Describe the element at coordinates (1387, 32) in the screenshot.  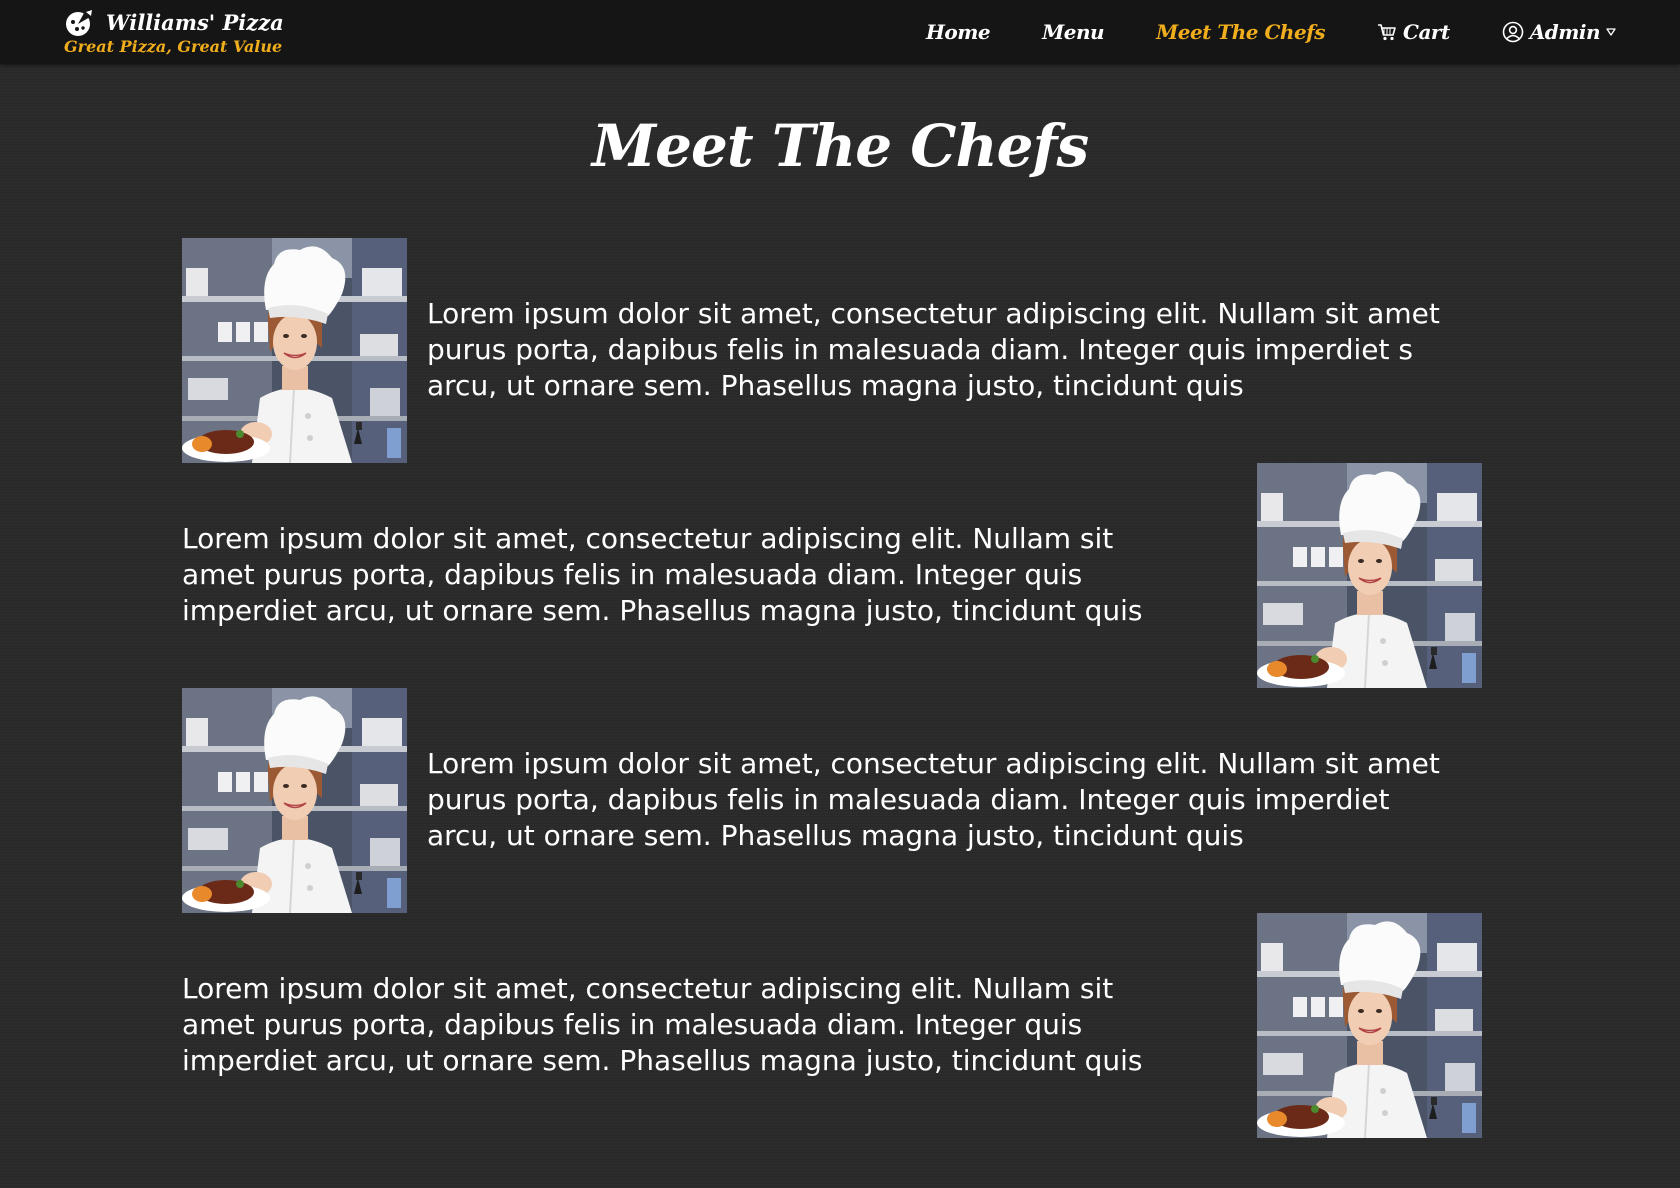
I see `cart-icon` at that location.